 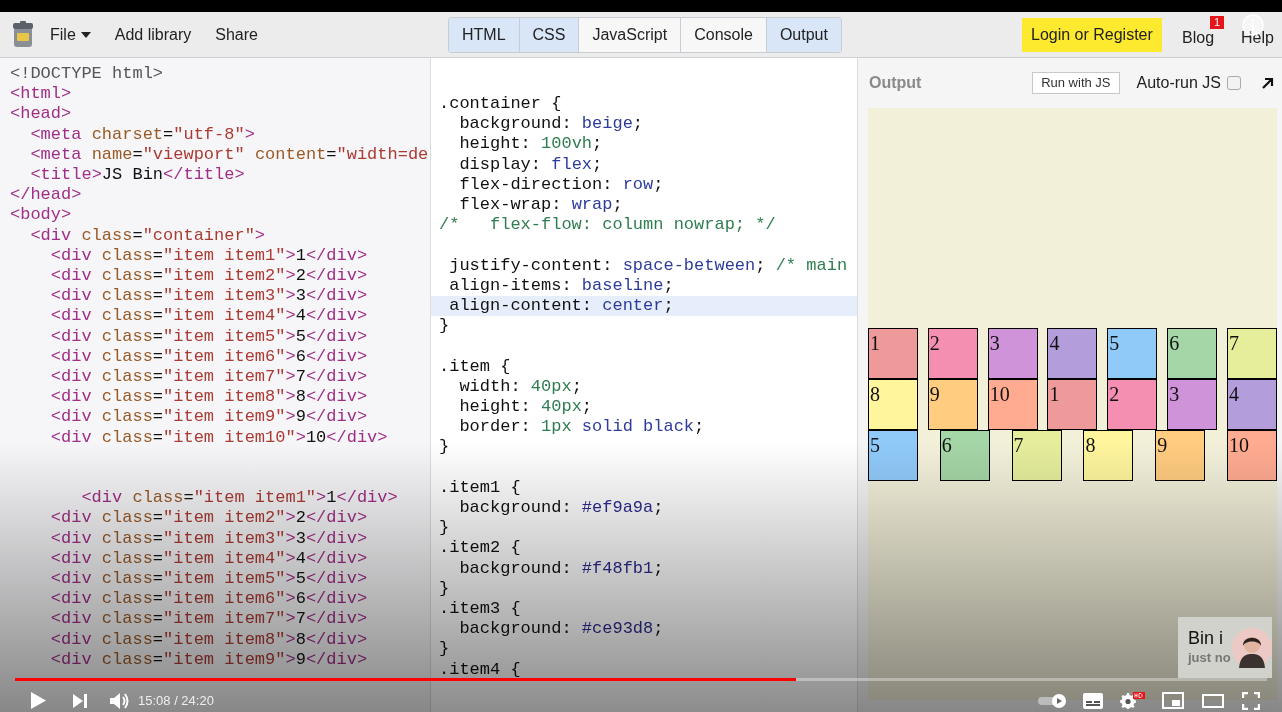 What do you see at coordinates (561, 629) in the screenshot?
I see `code-line: background: #ce93d8;` at bounding box center [561, 629].